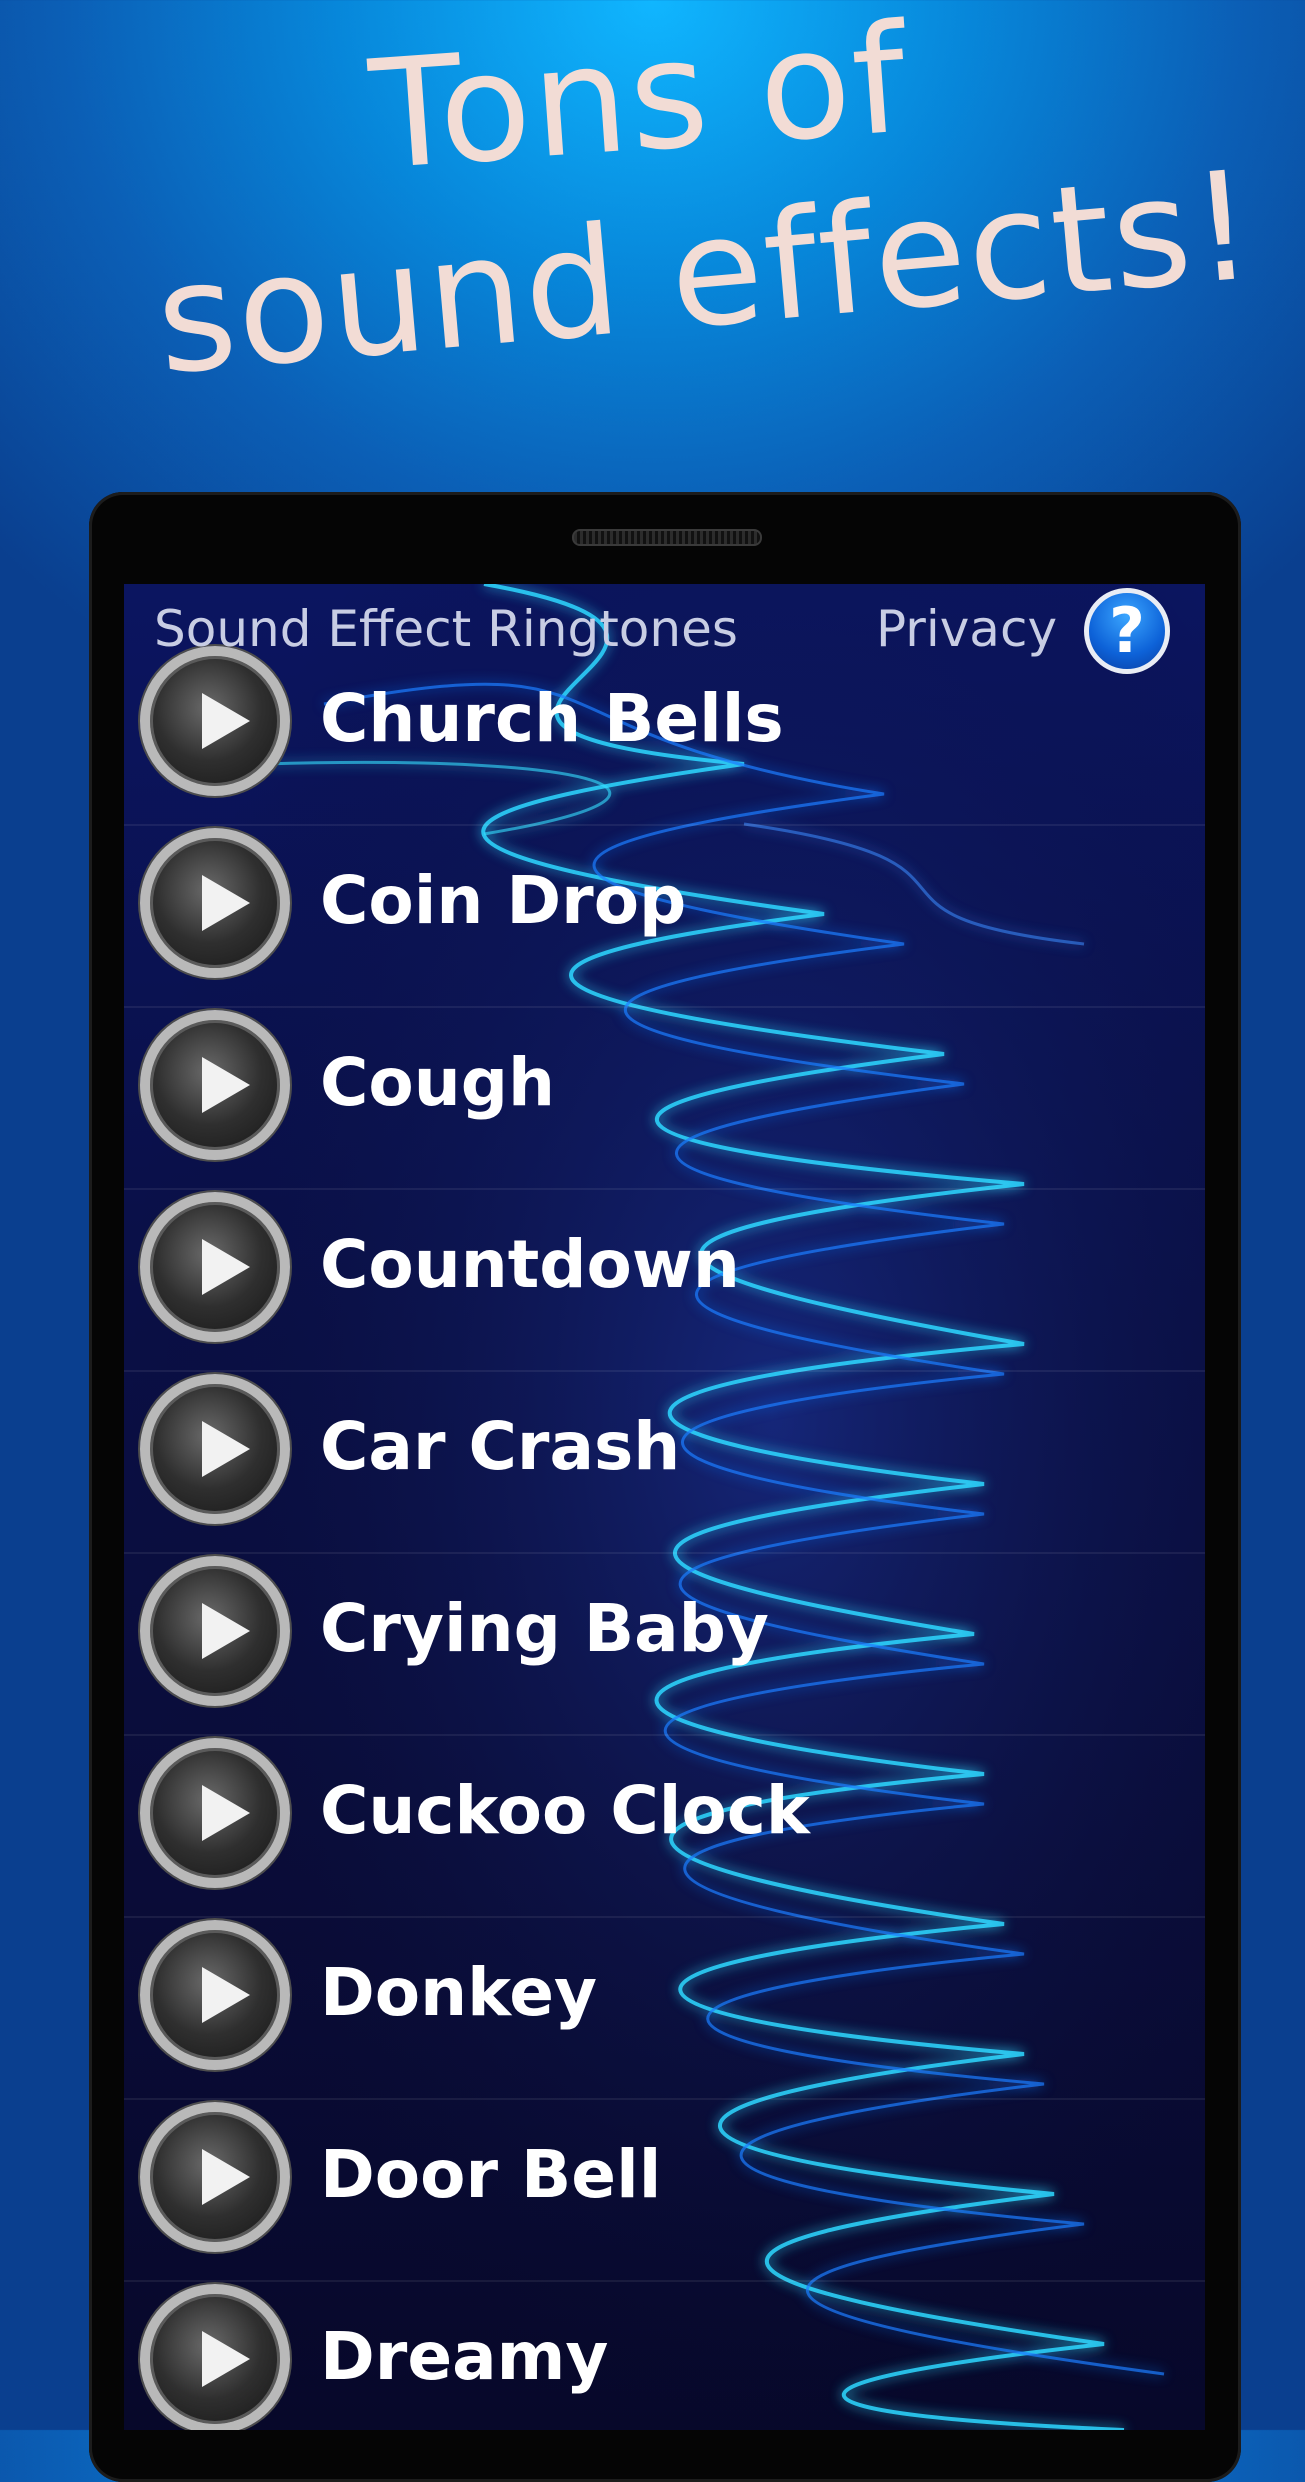 The height and width of the screenshot is (2482, 1305). I want to click on list-item: Cough, so click(664, 1099).